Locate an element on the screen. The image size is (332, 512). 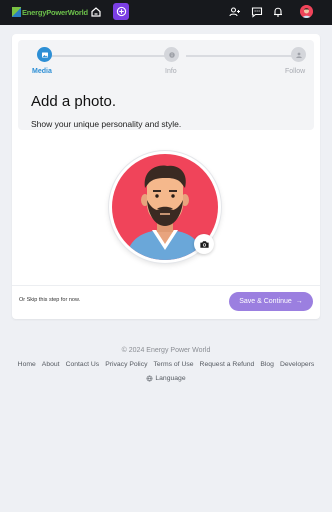
language-selector: Language is located at coordinates (166, 378).